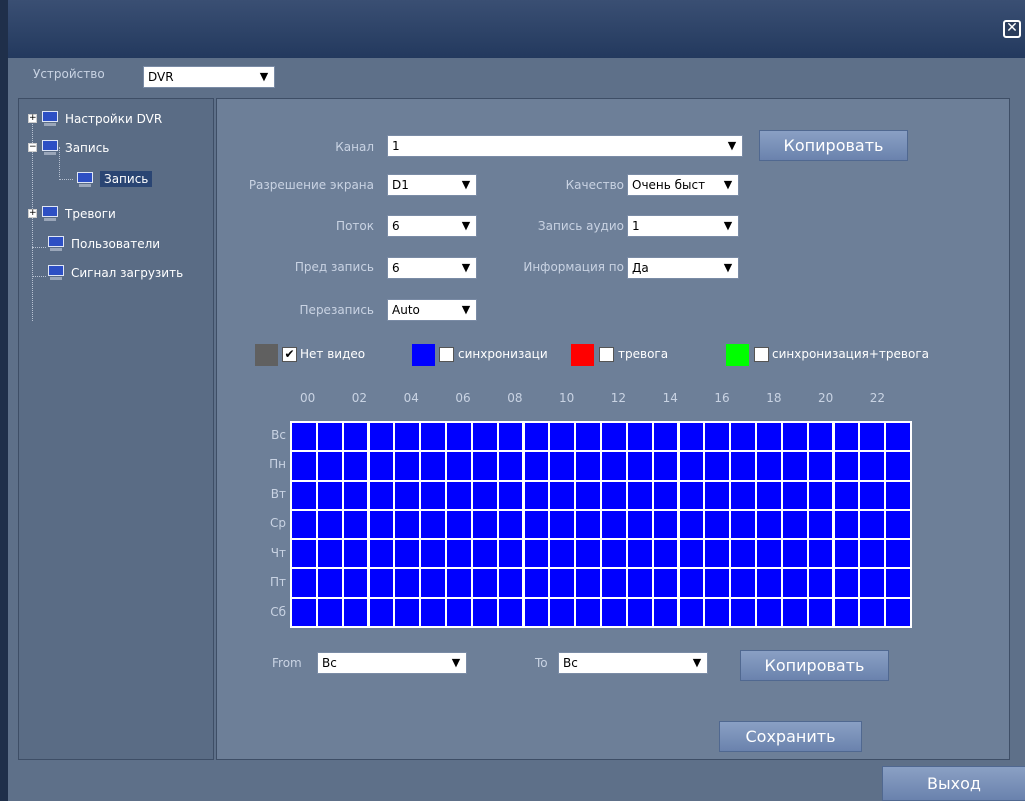 Image resolution: width=1025 pixels, height=801 pixels. What do you see at coordinates (432, 226) in the screenshot?
I see `stream-select: 6 ▼` at bounding box center [432, 226].